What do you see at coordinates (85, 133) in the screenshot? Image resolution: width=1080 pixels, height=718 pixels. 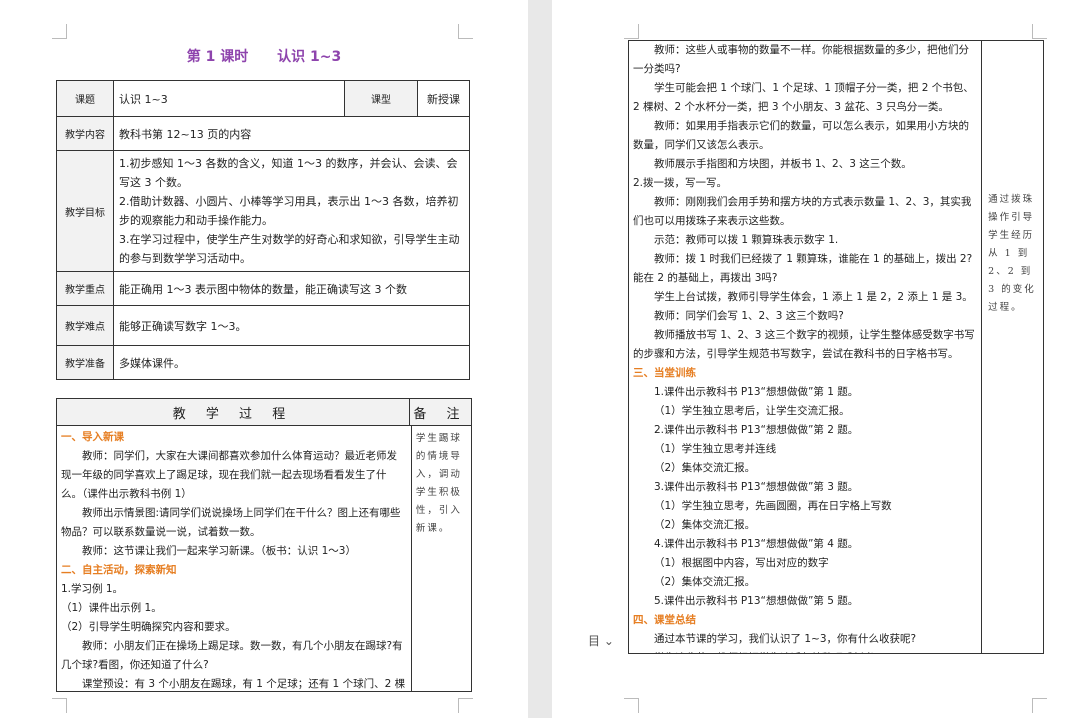 I see `content-label: 教学内容` at bounding box center [85, 133].